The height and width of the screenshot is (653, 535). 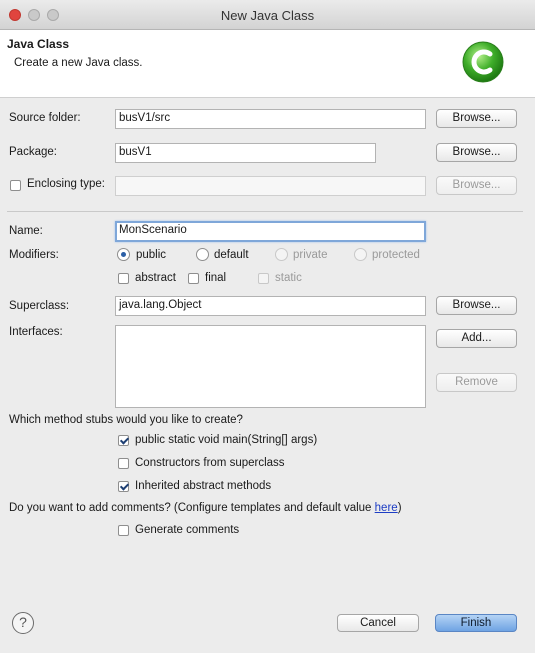 I want to click on section-divider, so click(x=265, y=211).